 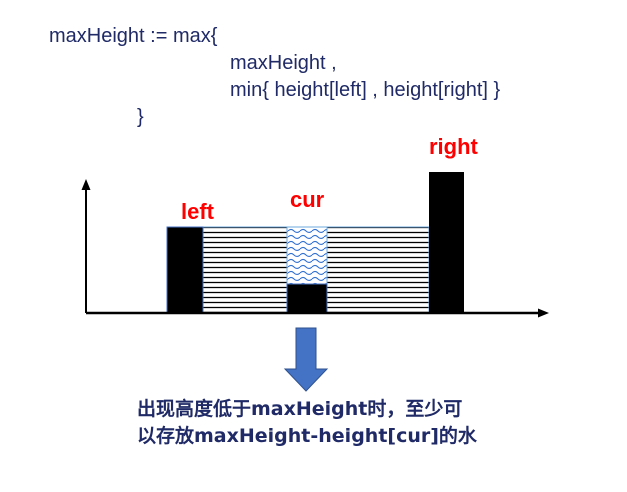 I want to click on cur-bar, so click(x=307, y=298).